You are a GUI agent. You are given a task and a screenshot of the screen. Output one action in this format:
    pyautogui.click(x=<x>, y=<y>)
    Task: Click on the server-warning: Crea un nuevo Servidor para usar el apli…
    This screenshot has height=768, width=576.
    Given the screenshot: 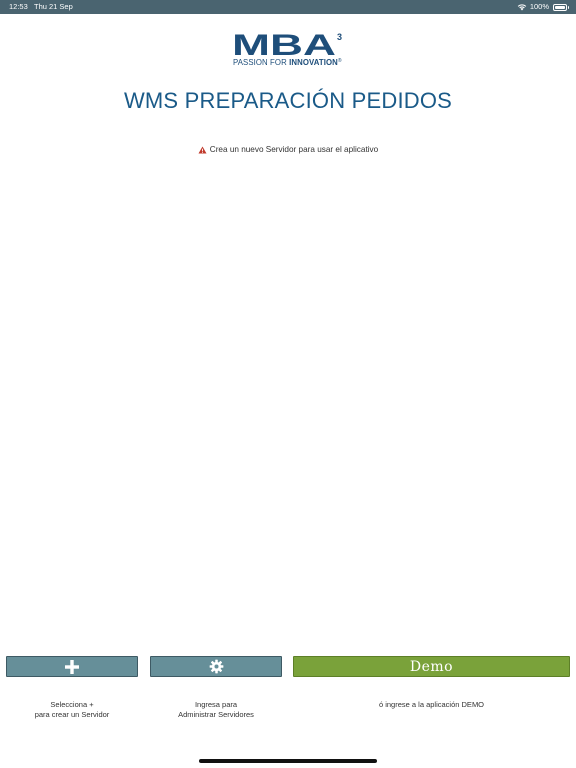 What is the action you would take?
    pyautogui.click(x=288, y=149)
    